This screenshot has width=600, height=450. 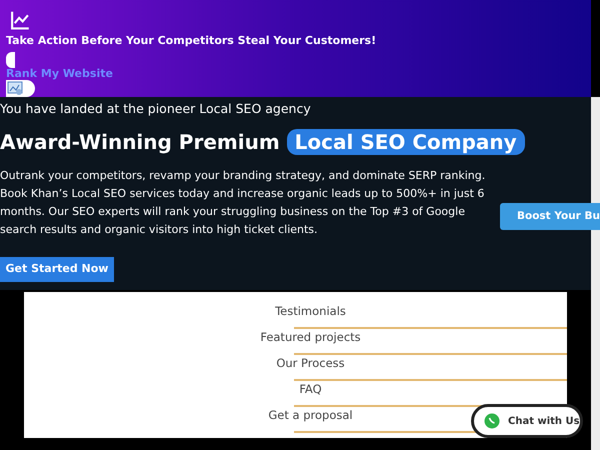 What do you see at coordinates (310, 389) in the screenshot?
I see `menu-link: FAQ` at bounding box center [310, 389].